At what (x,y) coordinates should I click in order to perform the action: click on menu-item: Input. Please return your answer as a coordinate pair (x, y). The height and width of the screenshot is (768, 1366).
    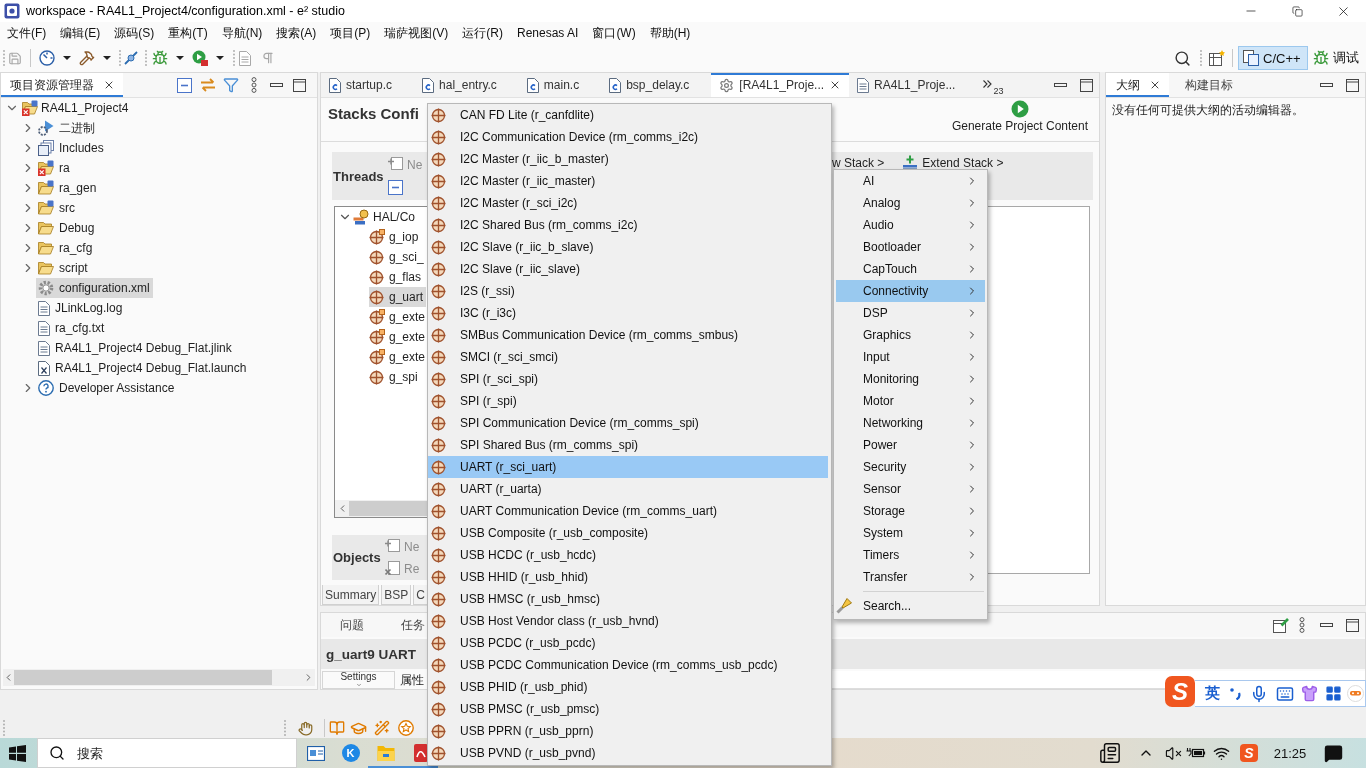
    Looking at the image, I should click on (910, 357).